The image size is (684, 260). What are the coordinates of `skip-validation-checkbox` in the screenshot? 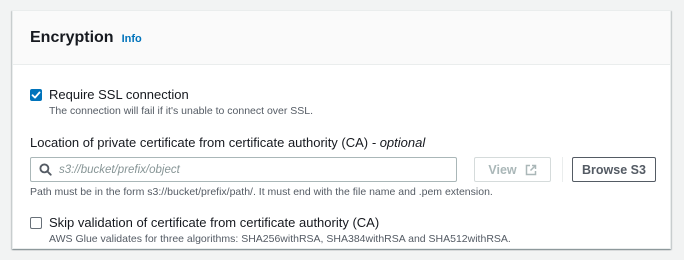 It's located at (36, 223).